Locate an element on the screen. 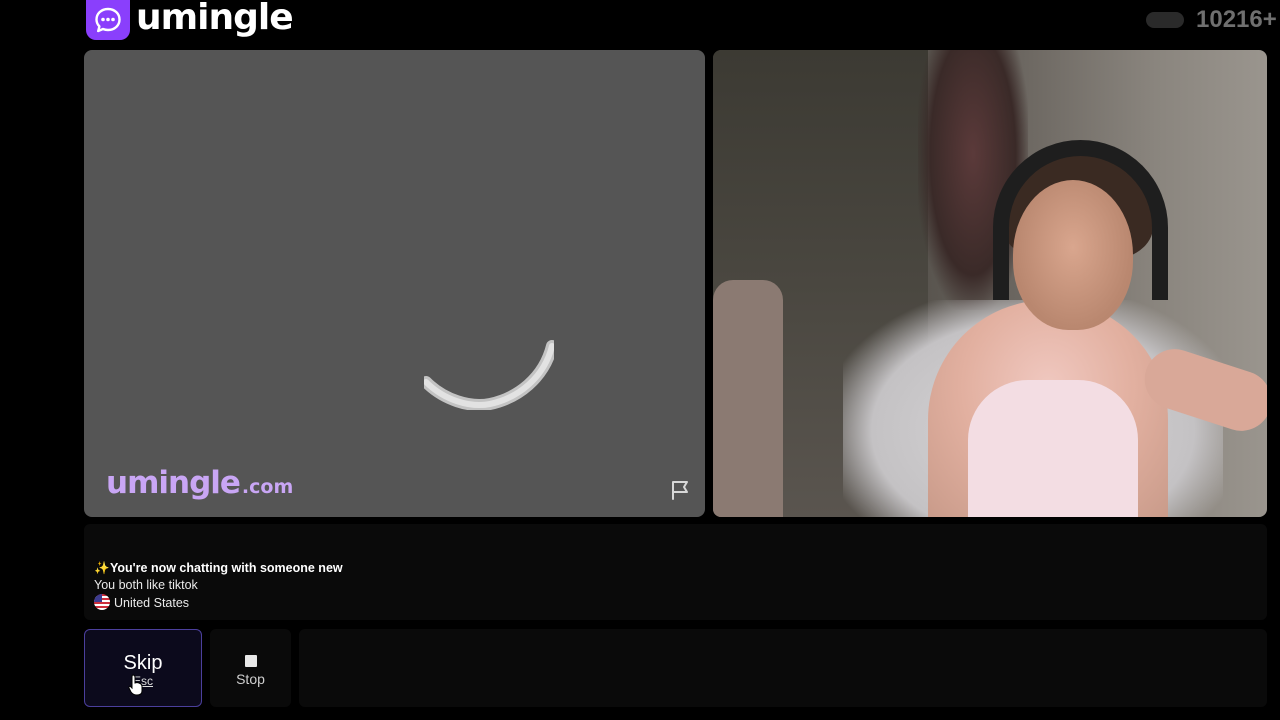 The image size is (1280, 720). pointer-cursor-icon is located at coordinates (135, 685).